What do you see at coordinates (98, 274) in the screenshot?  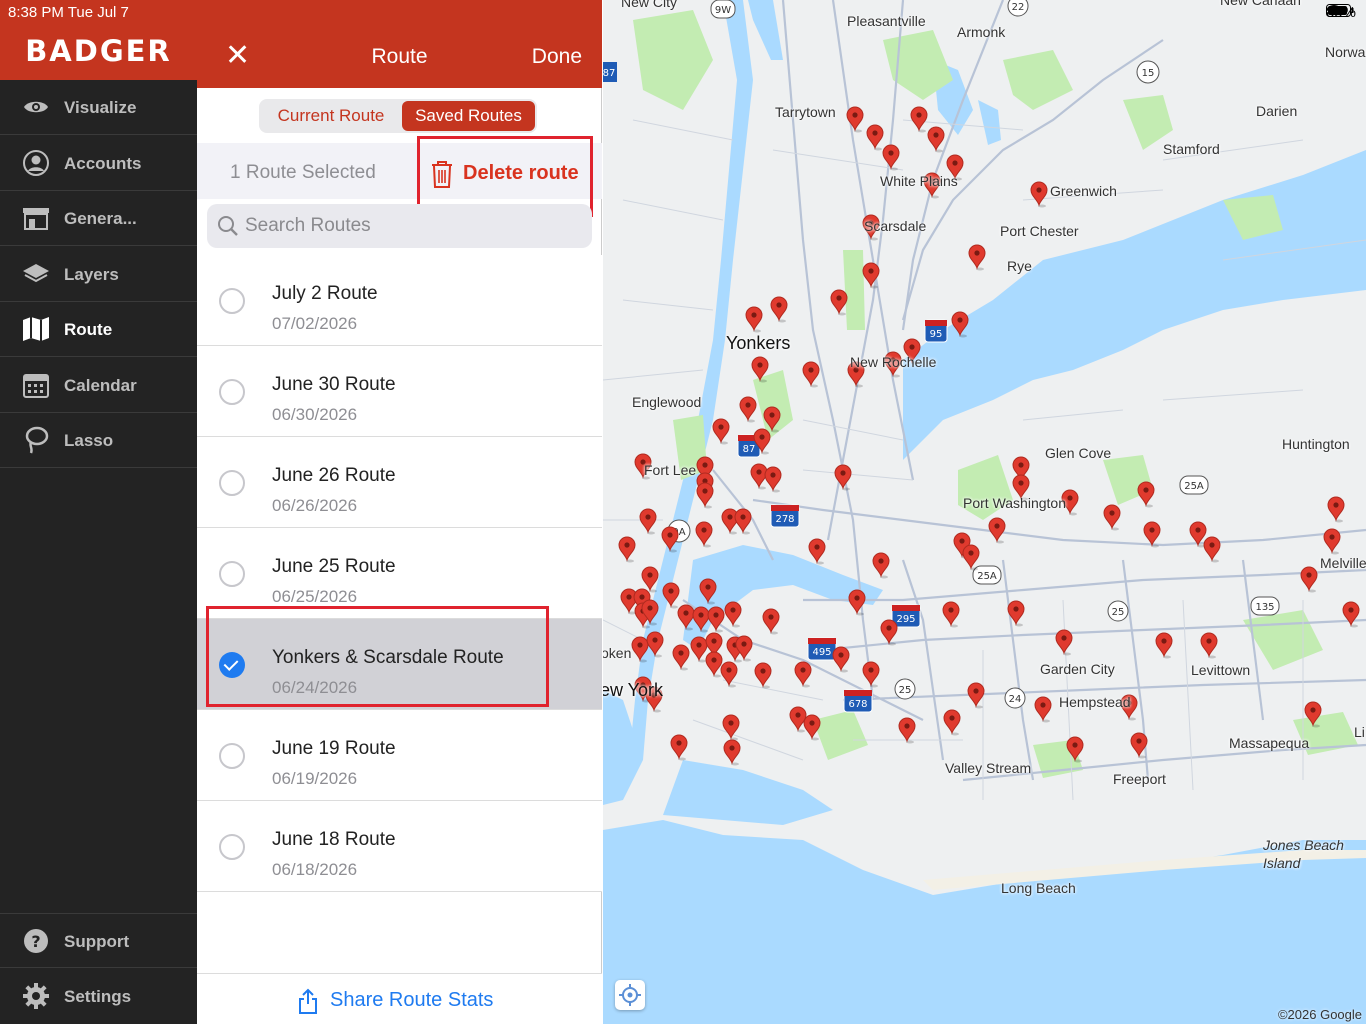 I see `sidebar-item-layers: Layers` at bounding box center [98, 274].